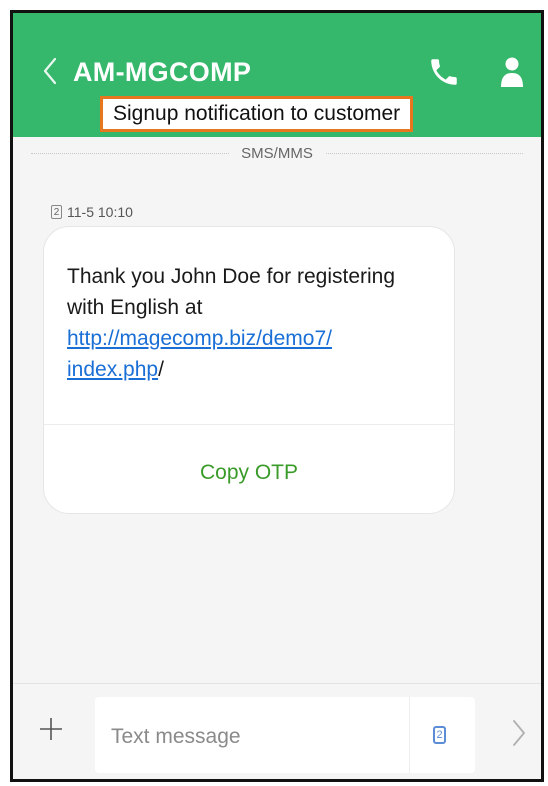  I want to click on person-icon, so click(512, 72).